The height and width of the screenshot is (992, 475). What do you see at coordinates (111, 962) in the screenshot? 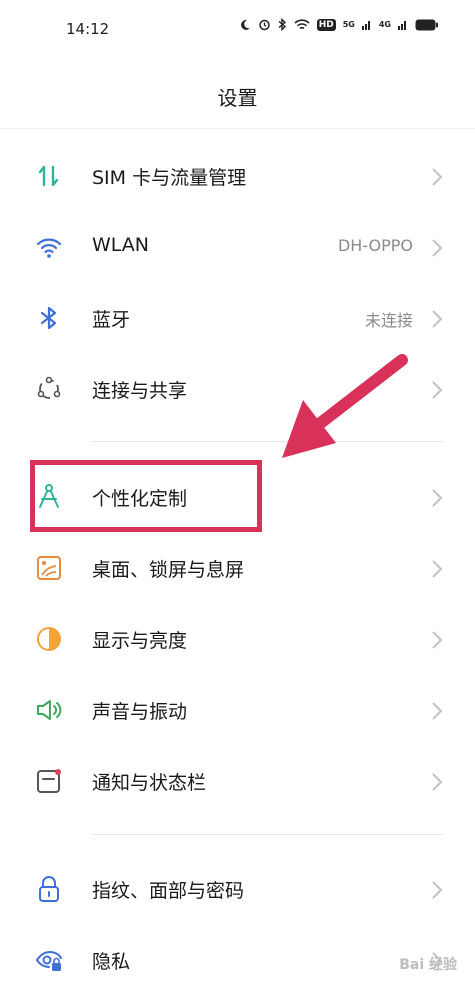
I see `settings-item-label: 隐私` at bounding box center [111, 962].